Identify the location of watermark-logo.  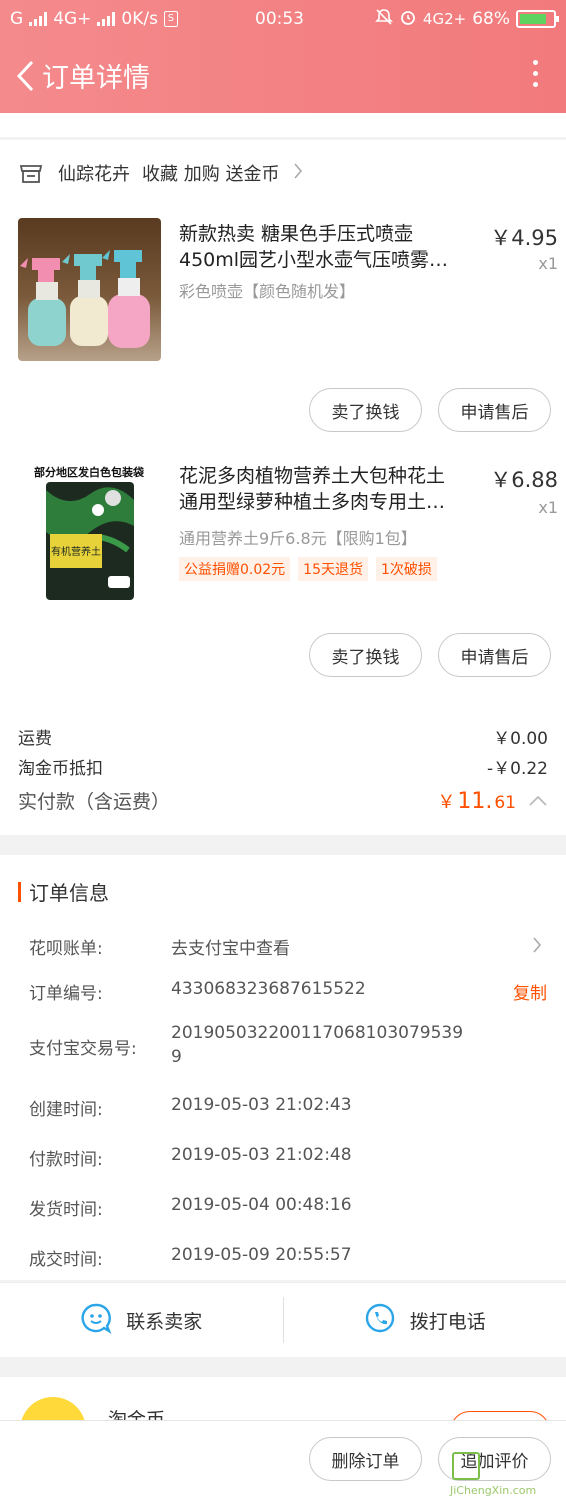
(466, 1466).